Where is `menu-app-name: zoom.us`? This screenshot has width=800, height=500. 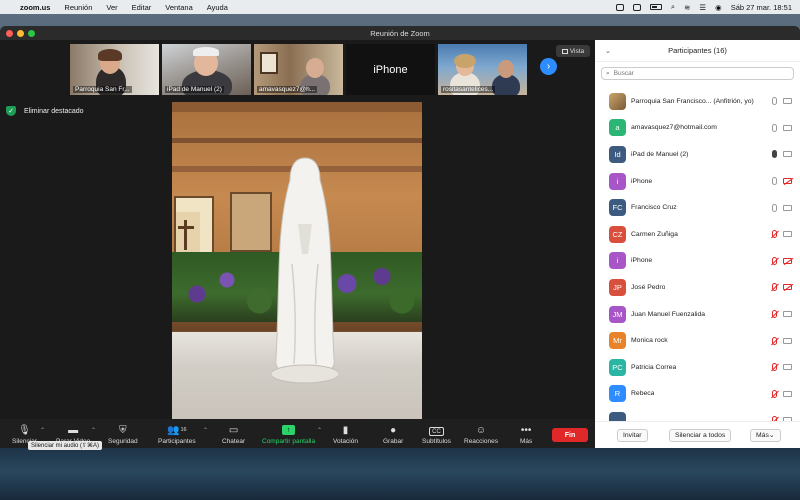 menu-app-name: zoom.us is located at coordinates (35, 7).